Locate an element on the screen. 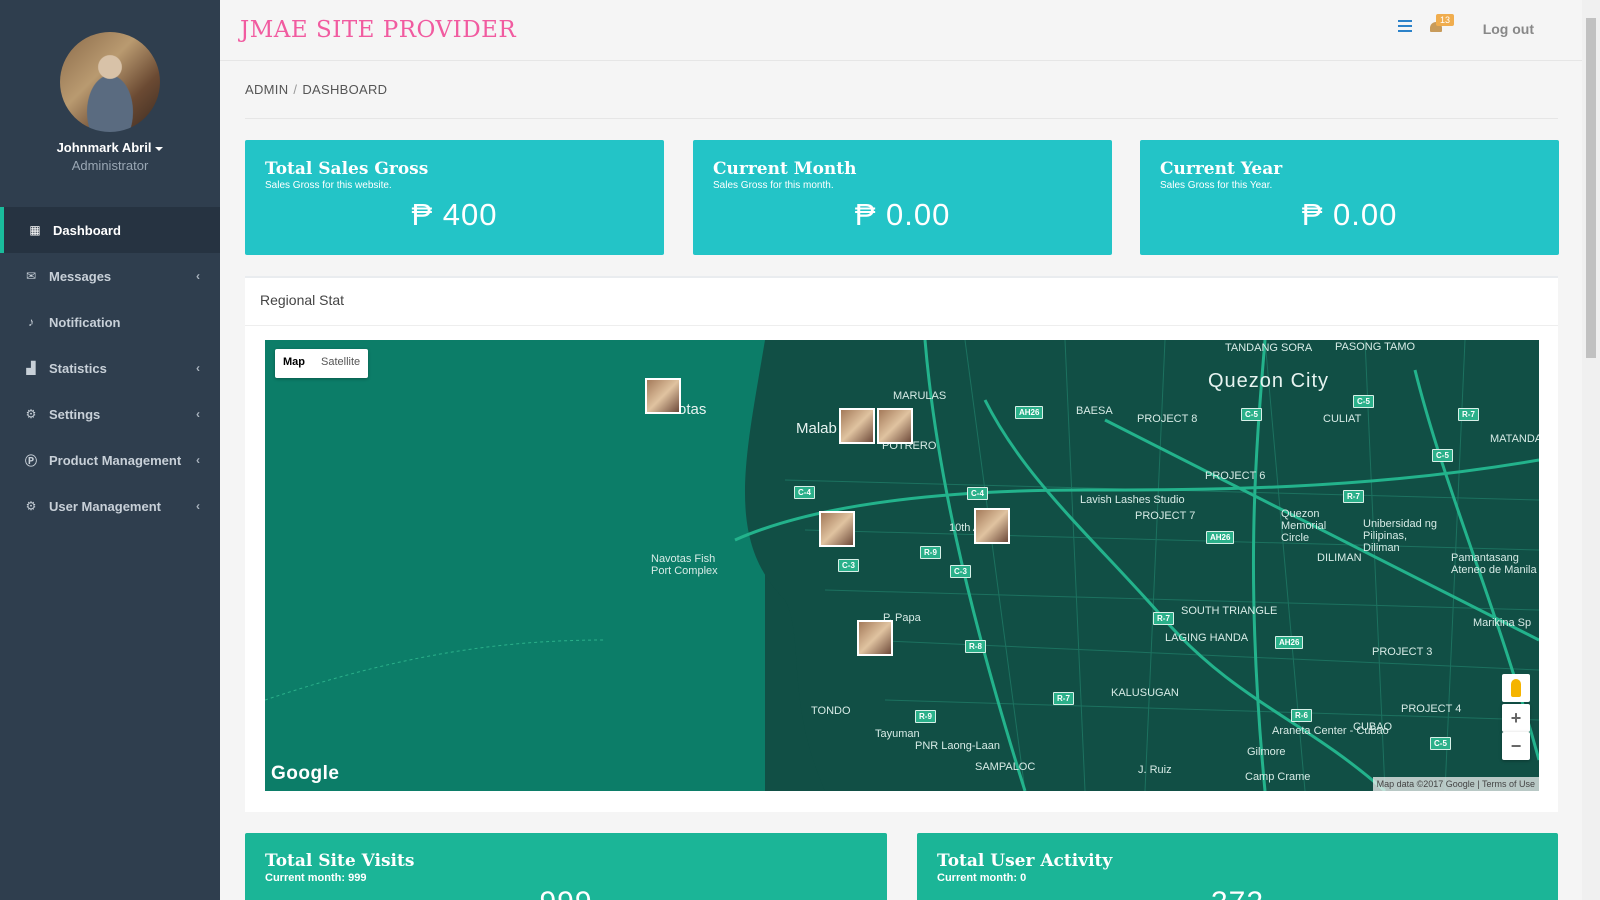  breadcrumb-current: DASHBOARD is located at coordinates (345, 89).